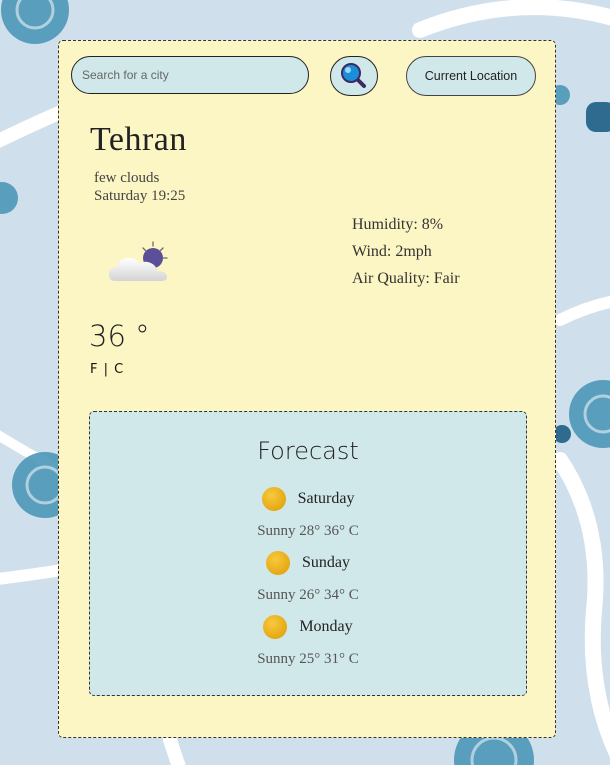 The height and width of the screenshot is (765, 610). I want to click on unit-toggle: F | C, so click(107, 369).